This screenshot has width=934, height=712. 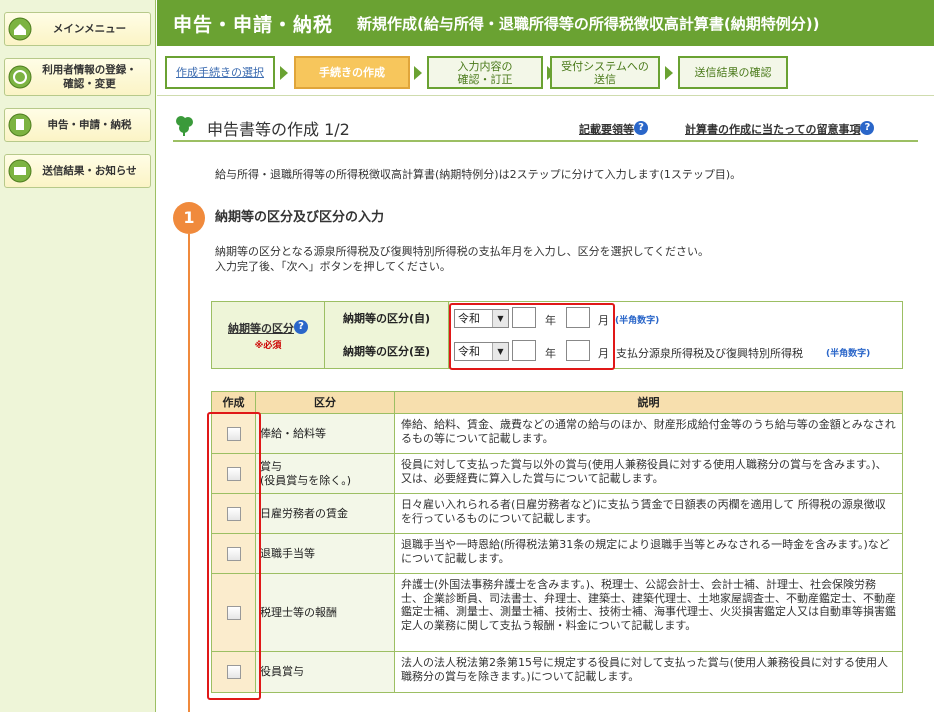 I want to click on sidebar-item-label: メインメニュー, so click(x=89, y=29).